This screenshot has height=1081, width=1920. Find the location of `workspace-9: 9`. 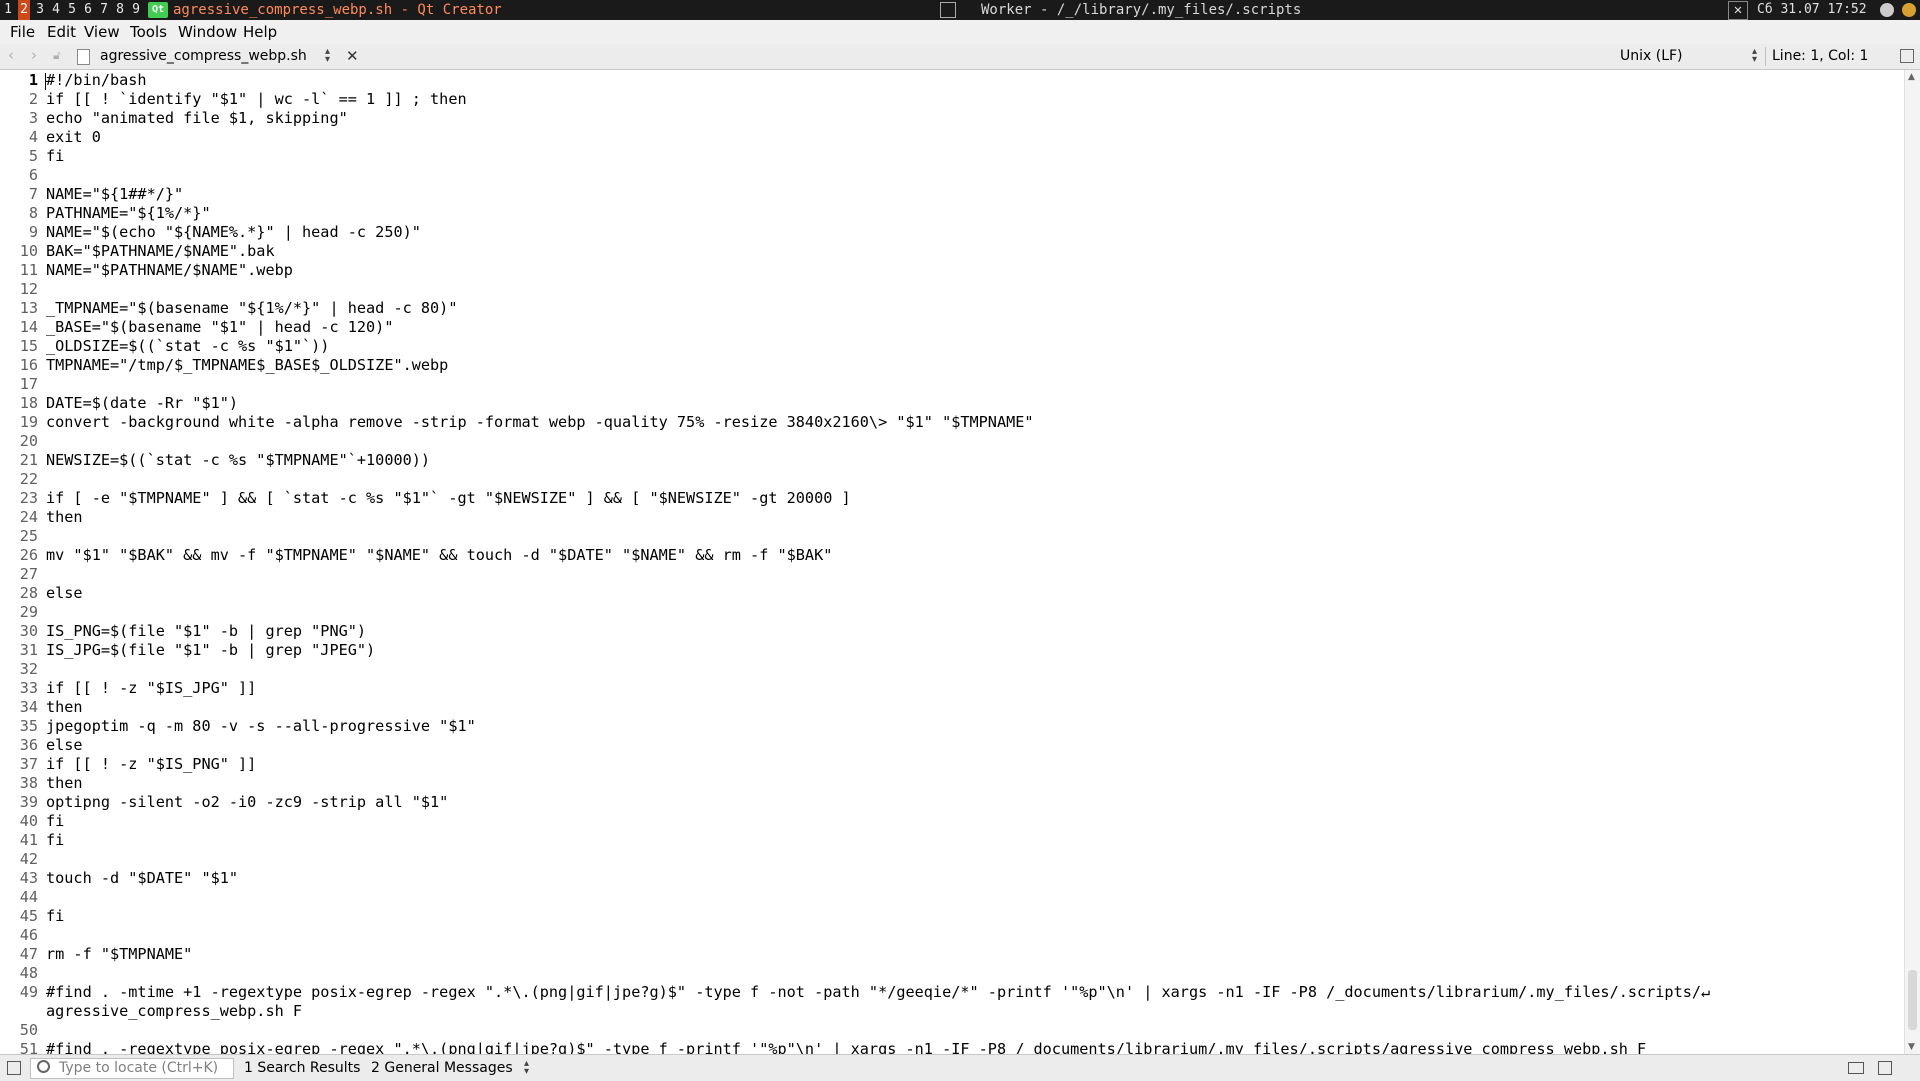

workspace-9: 9 is located at coordinates (136, 10).